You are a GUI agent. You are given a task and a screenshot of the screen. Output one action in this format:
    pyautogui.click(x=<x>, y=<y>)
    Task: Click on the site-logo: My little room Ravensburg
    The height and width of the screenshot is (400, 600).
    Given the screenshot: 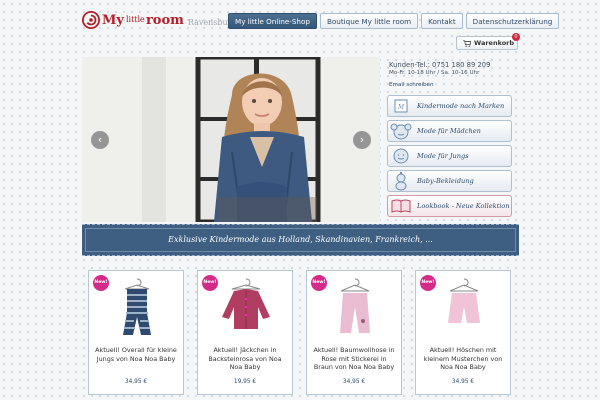 What is the action you would take?
    pyautogui.click(x=159, y=20)
    